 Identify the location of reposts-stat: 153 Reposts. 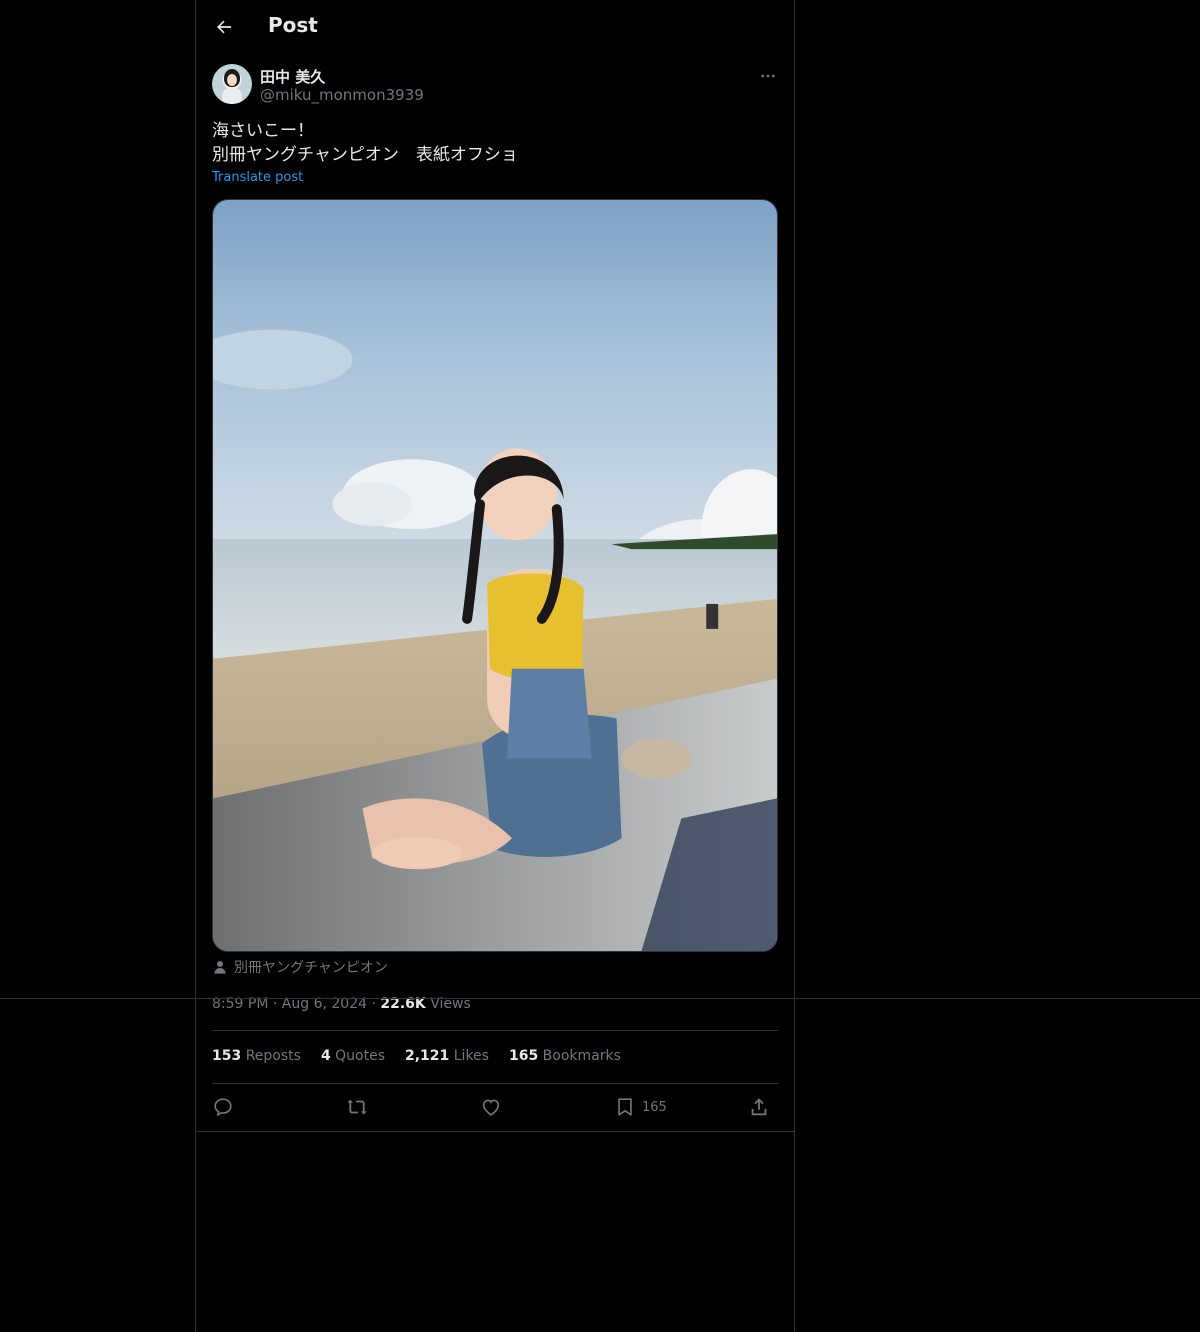
(256, 1056).